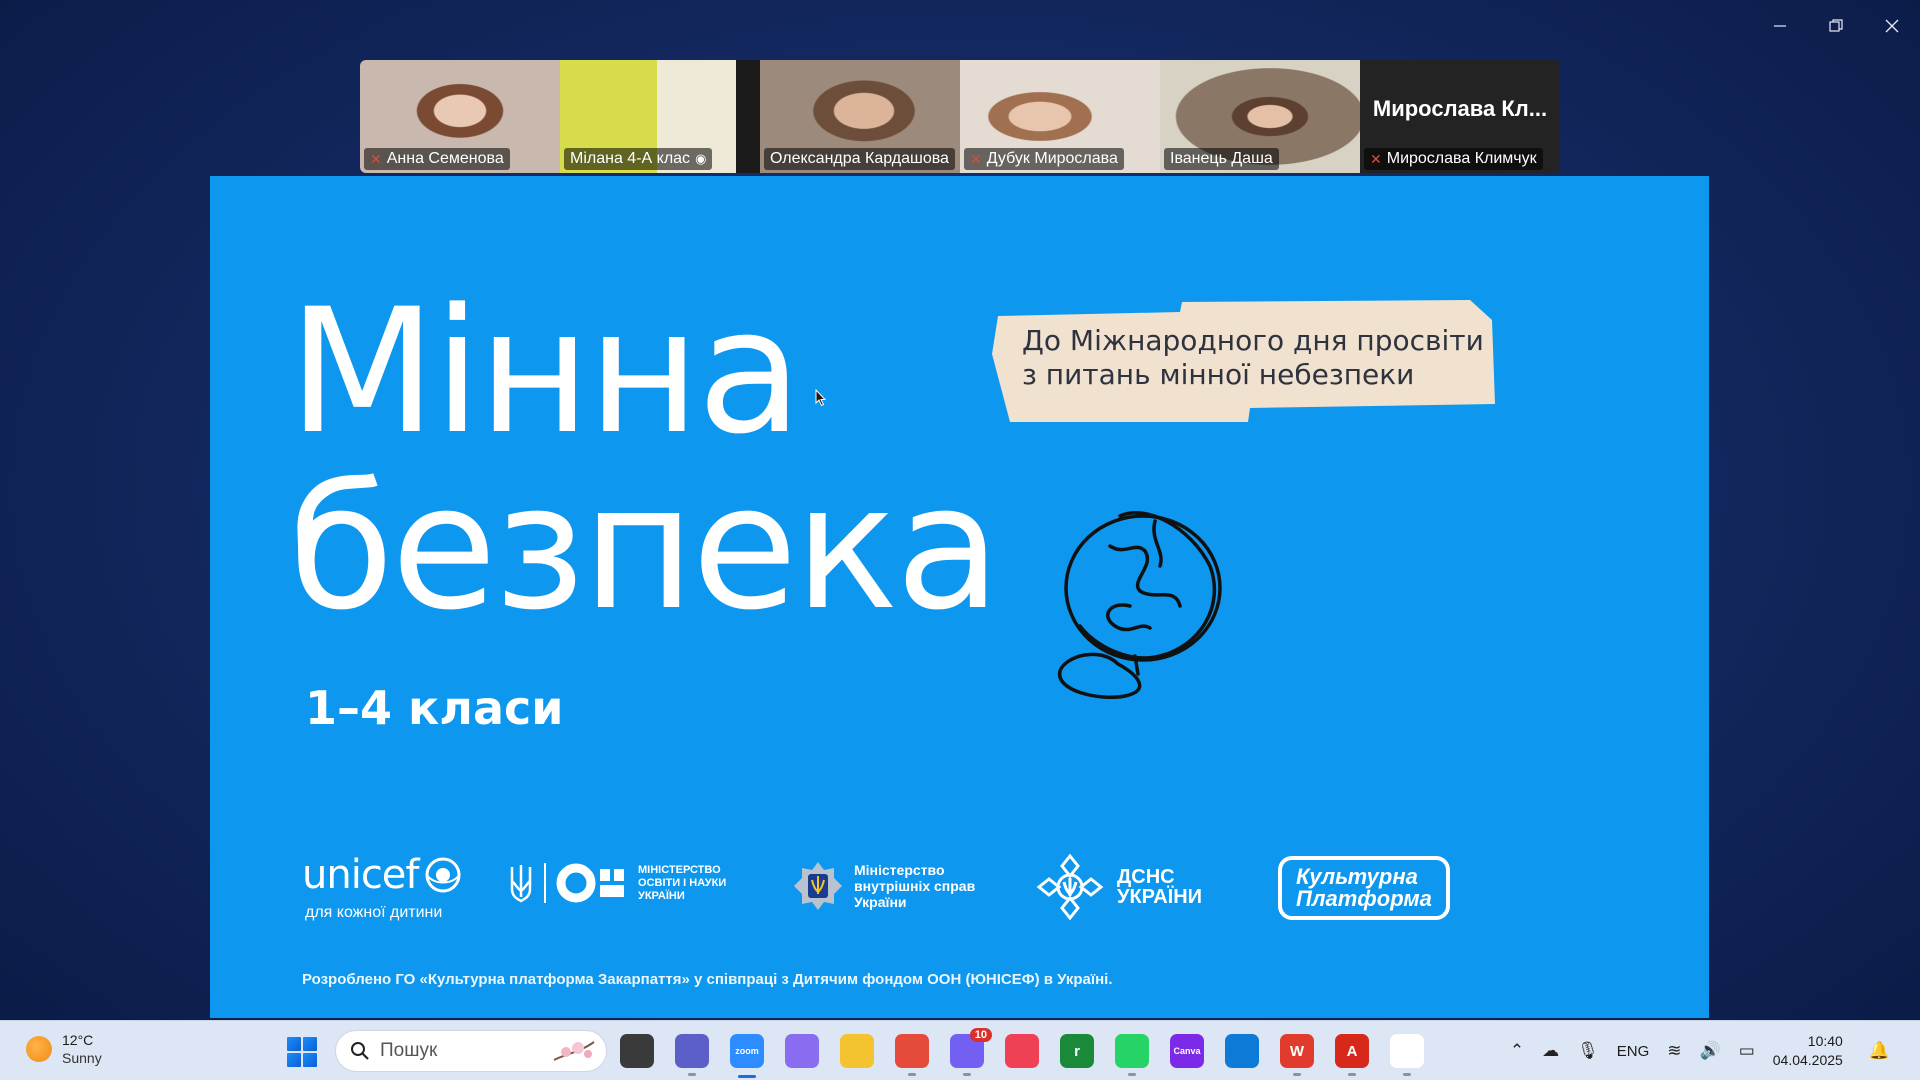 The image size is (1920, 1080). What do you see at coordinates (1825, 1041) in the screenshot?
I see `clock-time: 10:40` at bounding box center [1825, 1041].